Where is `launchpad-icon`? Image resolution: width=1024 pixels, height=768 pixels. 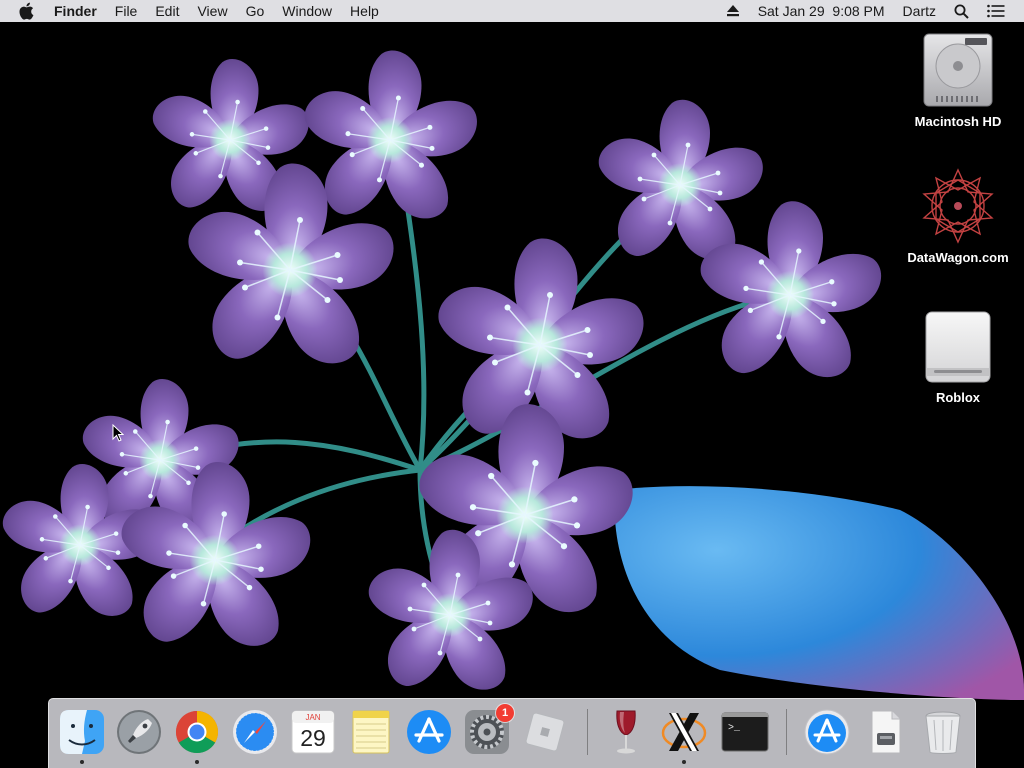
launchpad-icon is located at coordinates (139, 732).